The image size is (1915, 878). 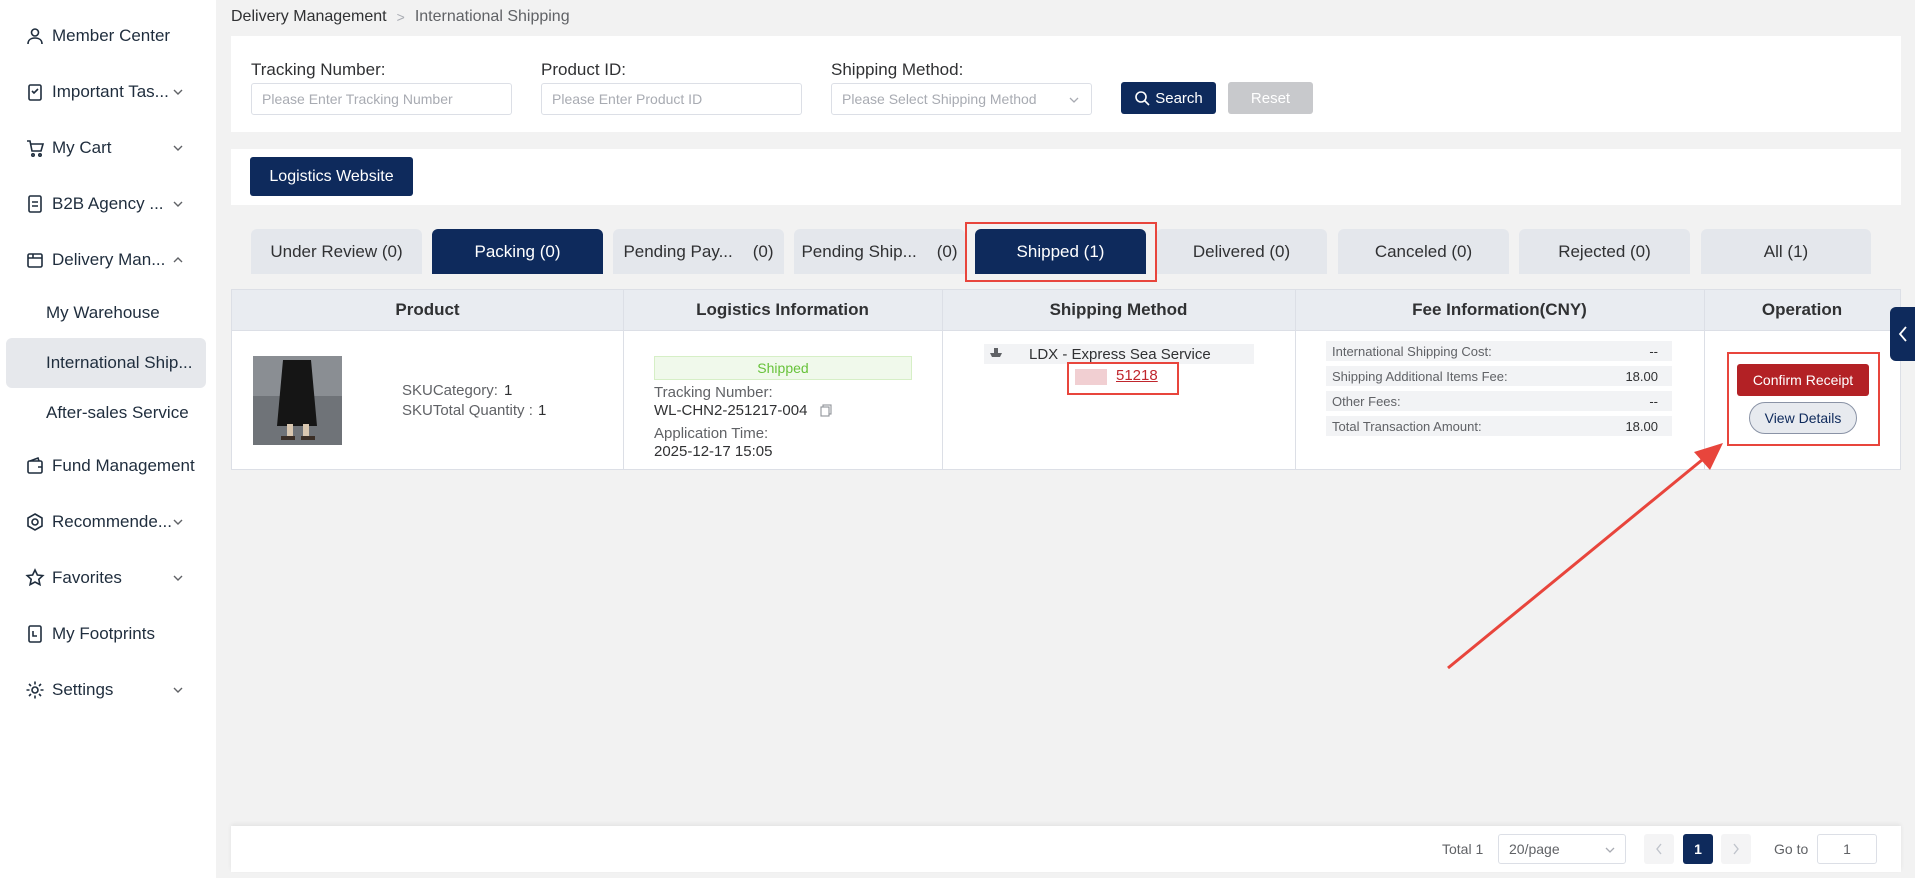 I want to click on header-product: Product, so click(x=427, y=309).